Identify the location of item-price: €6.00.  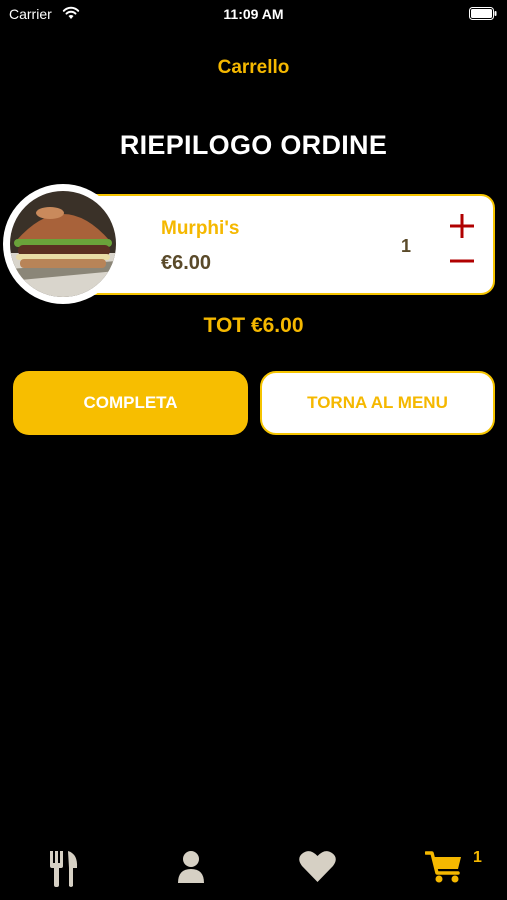
(186, 263).